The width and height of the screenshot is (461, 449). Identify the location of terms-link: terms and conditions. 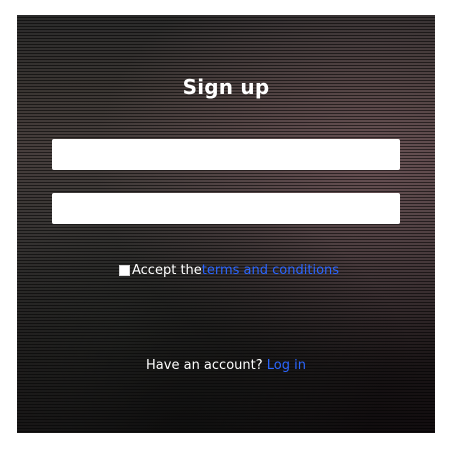
(270, 270).